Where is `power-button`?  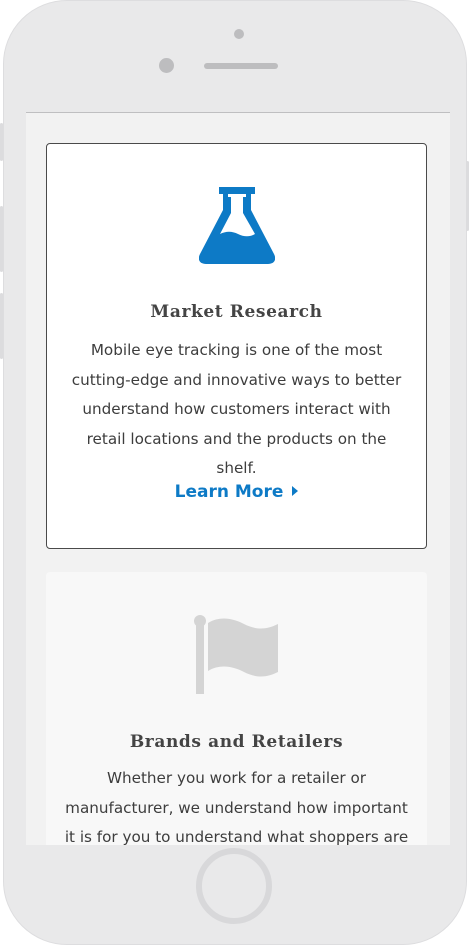 power-button is located at coordinates (467, 196).